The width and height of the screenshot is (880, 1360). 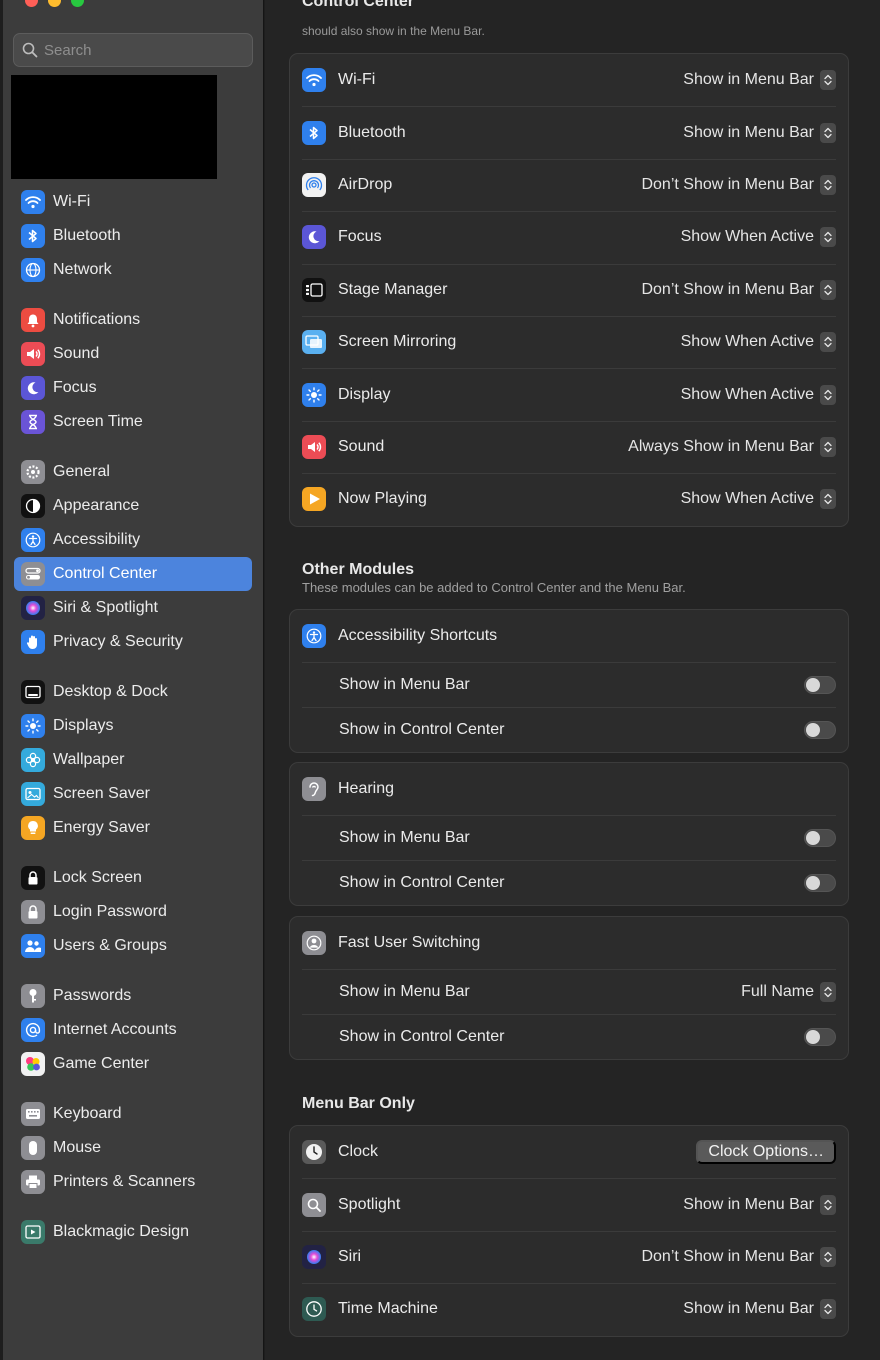 I want to click on printer-icon, so click(x=33, y=1182).